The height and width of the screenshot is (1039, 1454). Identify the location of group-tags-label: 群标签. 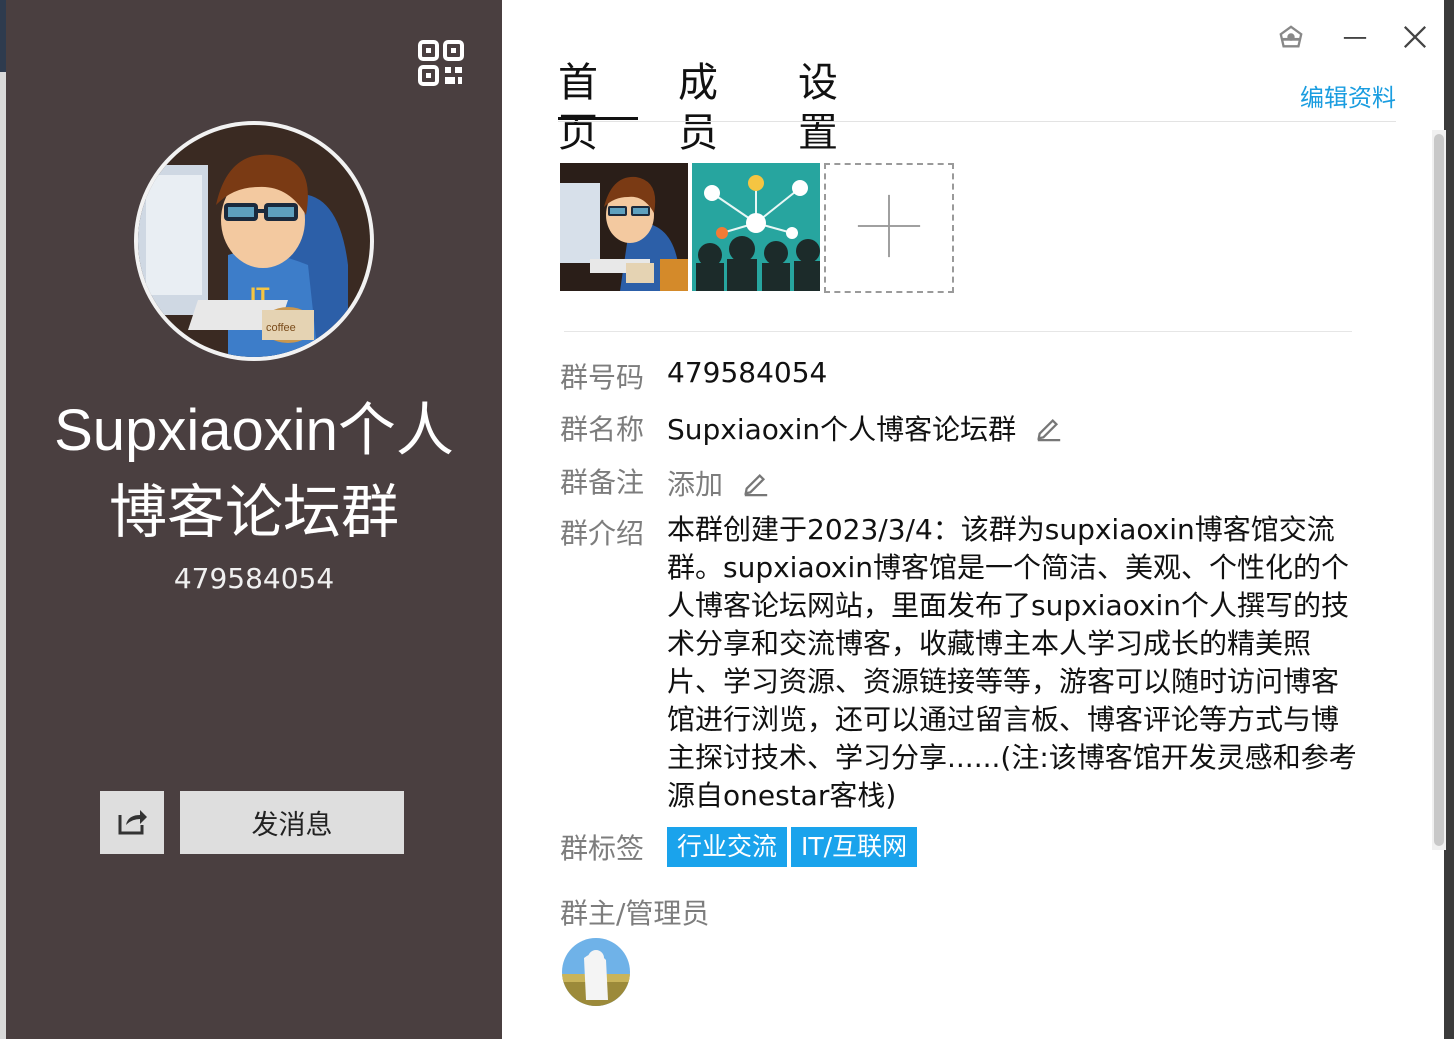
(602, 848).